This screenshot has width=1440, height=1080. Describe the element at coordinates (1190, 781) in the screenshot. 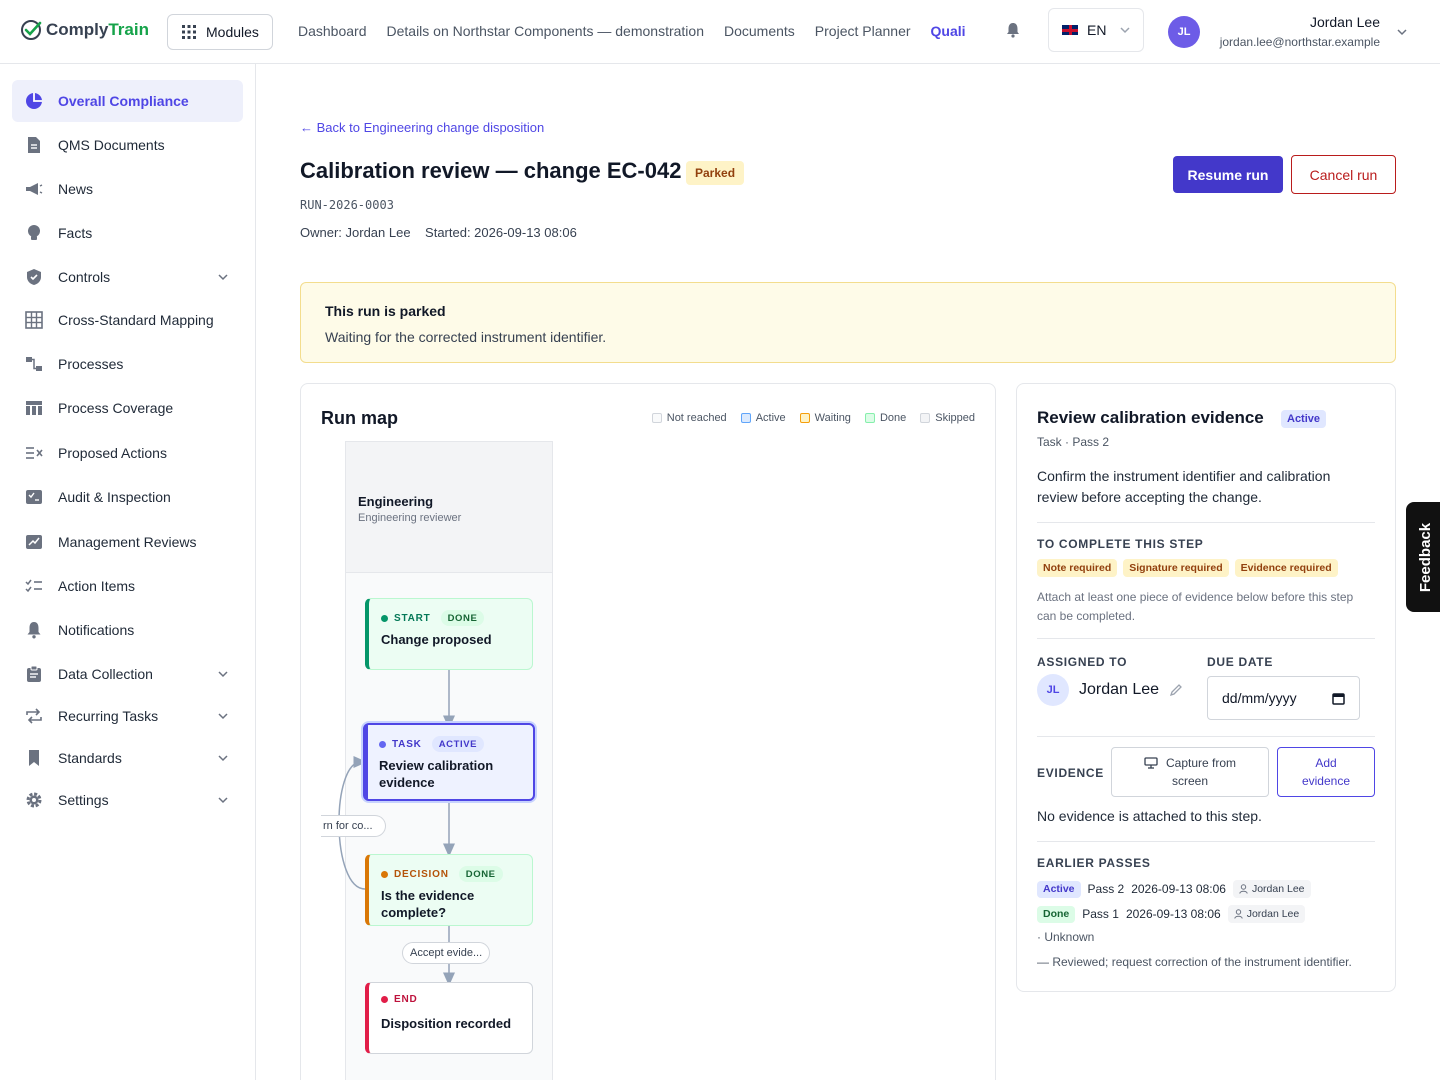

I see `capture-label-2: screen` at that location.